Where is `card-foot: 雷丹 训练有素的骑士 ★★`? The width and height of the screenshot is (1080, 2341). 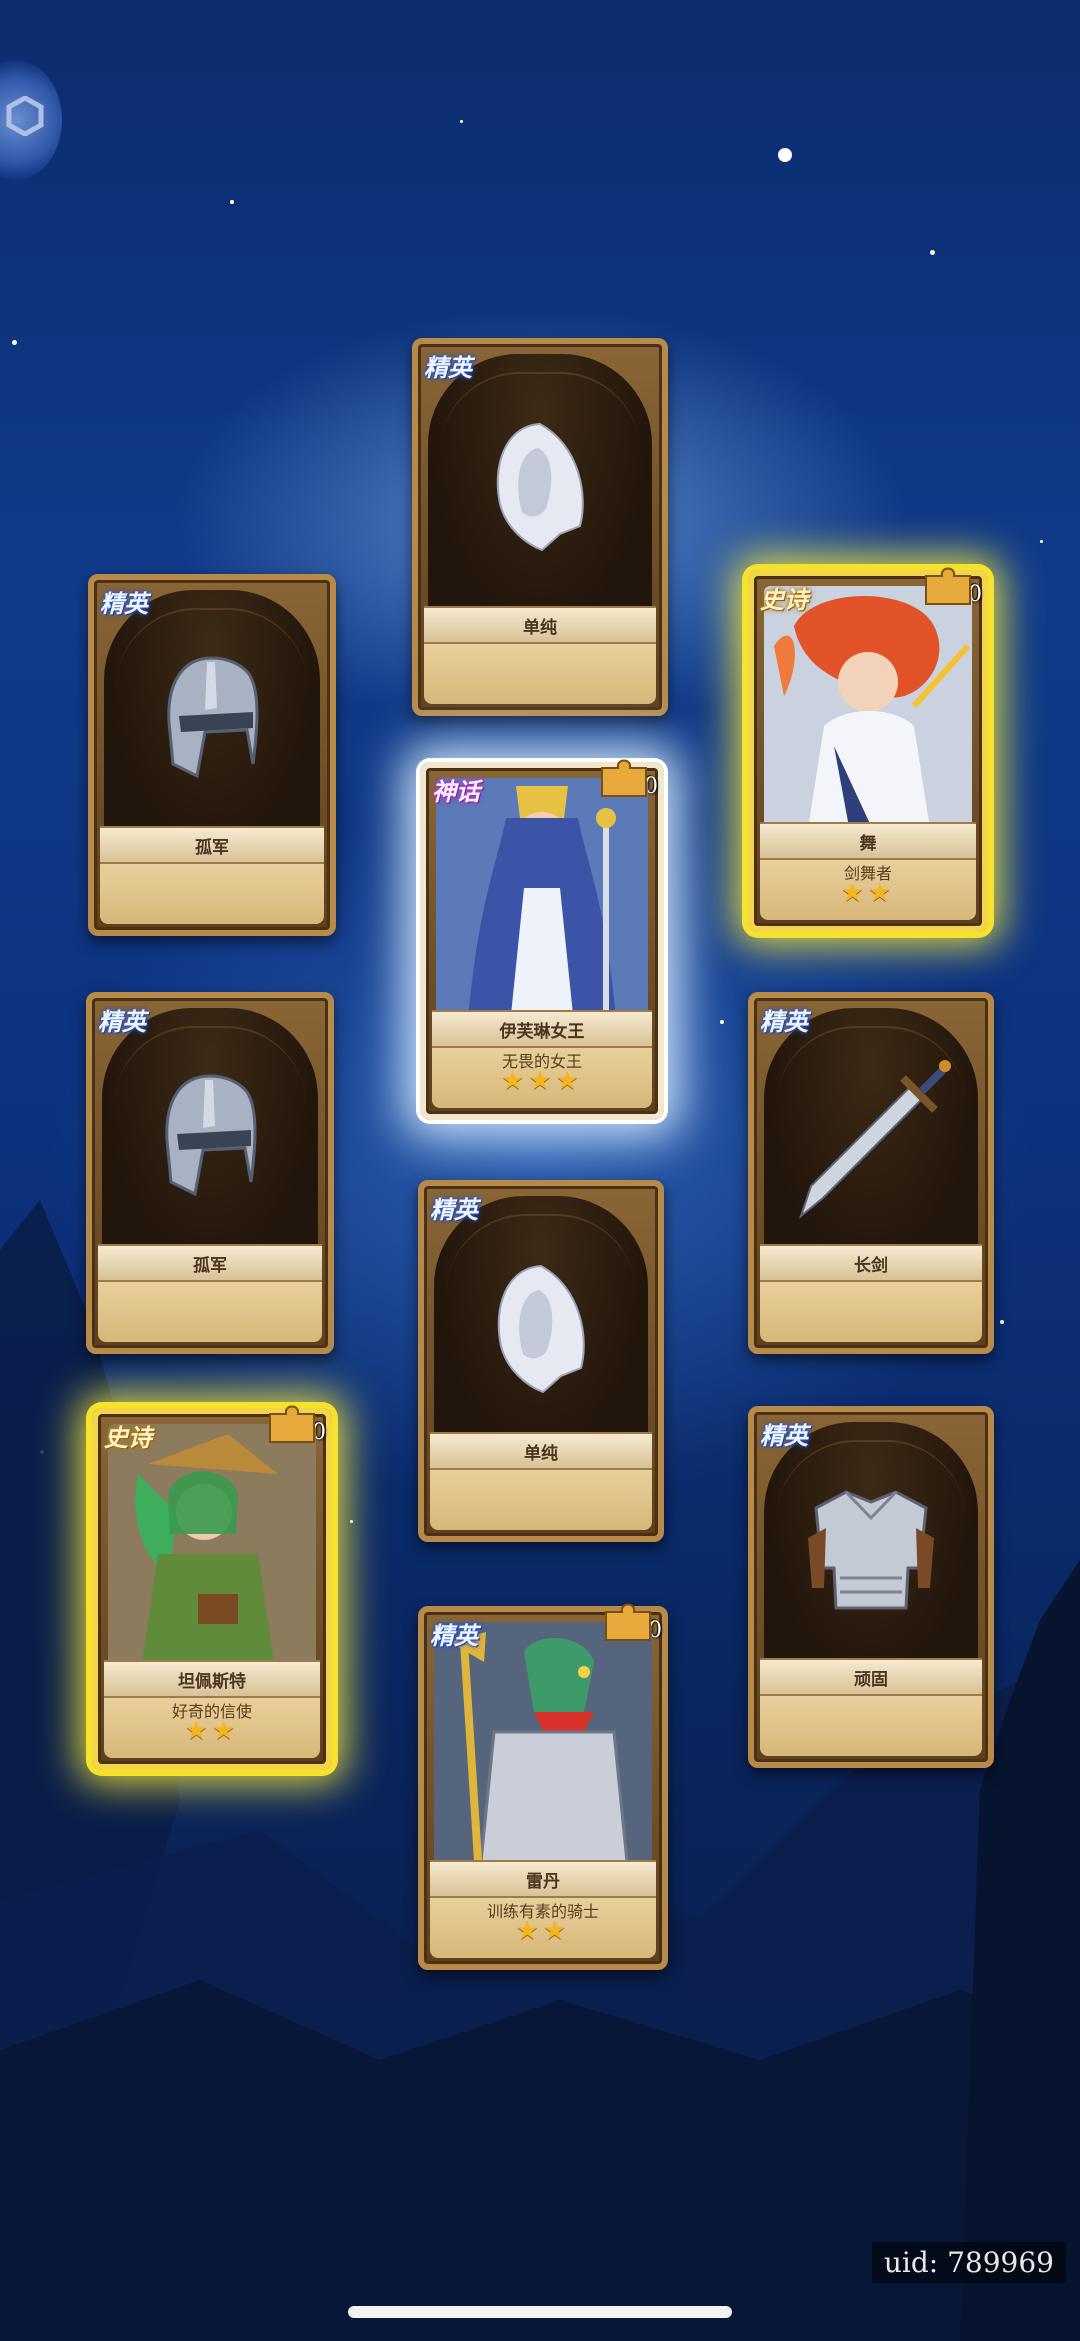 card-foot: 雷丹 训练有素的骑士 ★★ is located at coordinates (543, 1909).